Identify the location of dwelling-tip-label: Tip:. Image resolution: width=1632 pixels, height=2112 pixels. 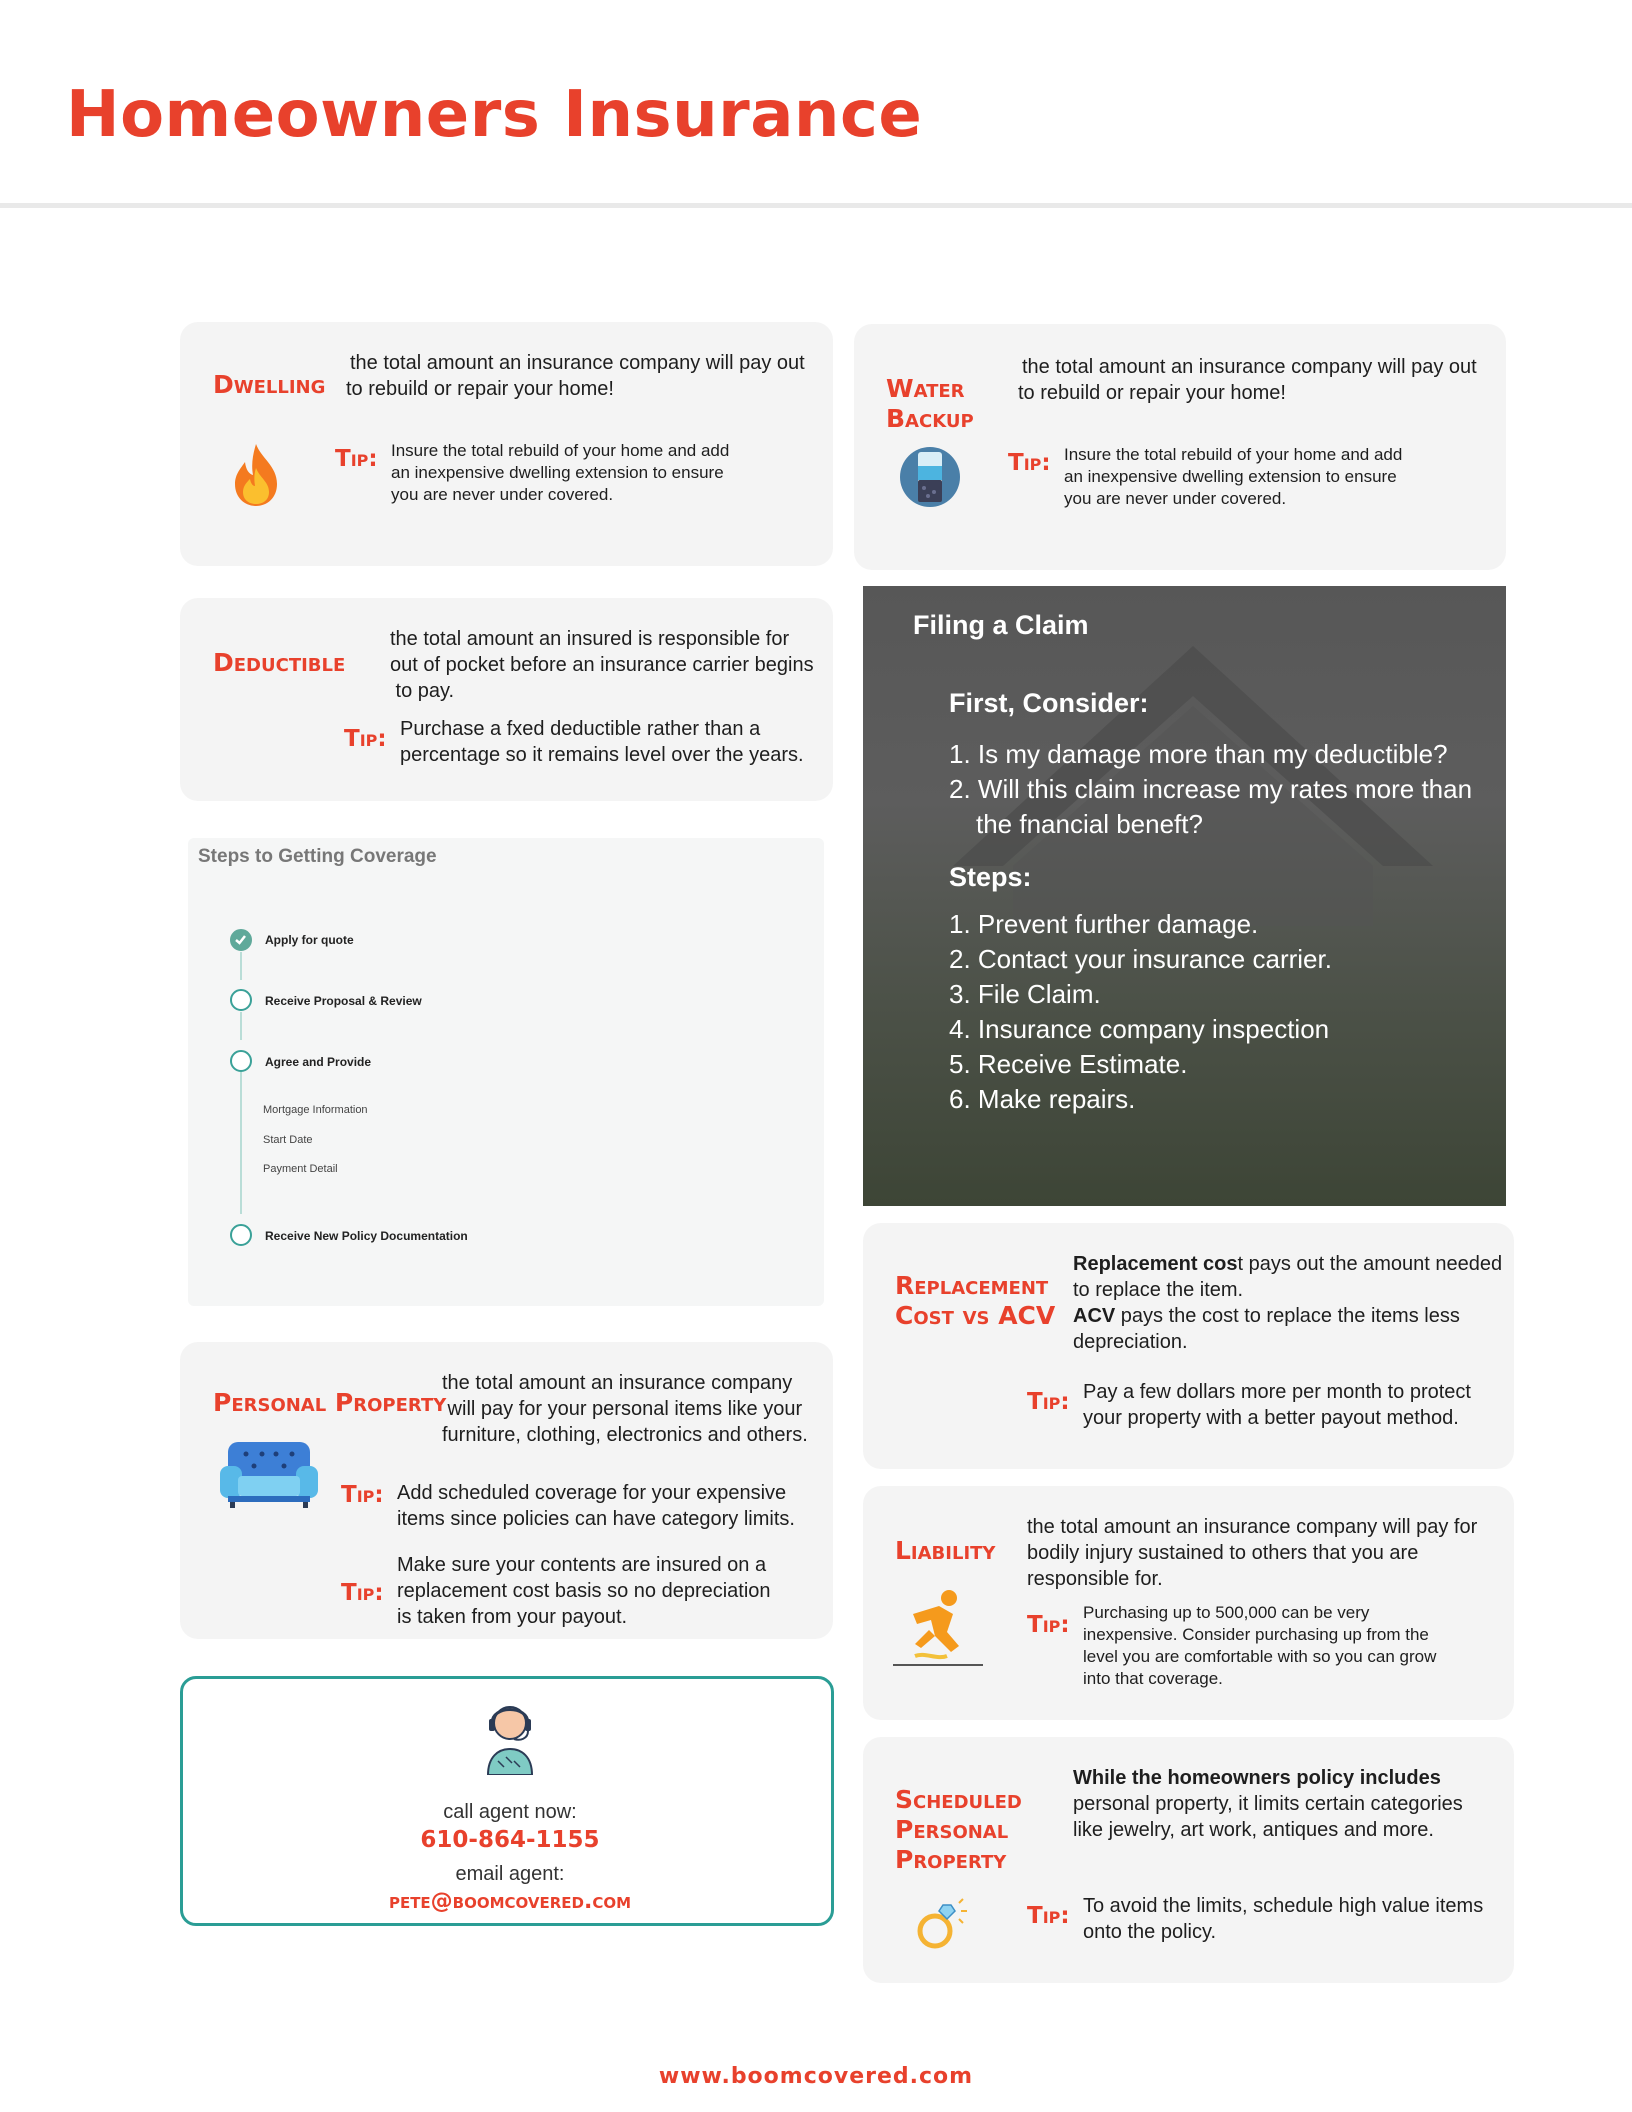
(356, 459).